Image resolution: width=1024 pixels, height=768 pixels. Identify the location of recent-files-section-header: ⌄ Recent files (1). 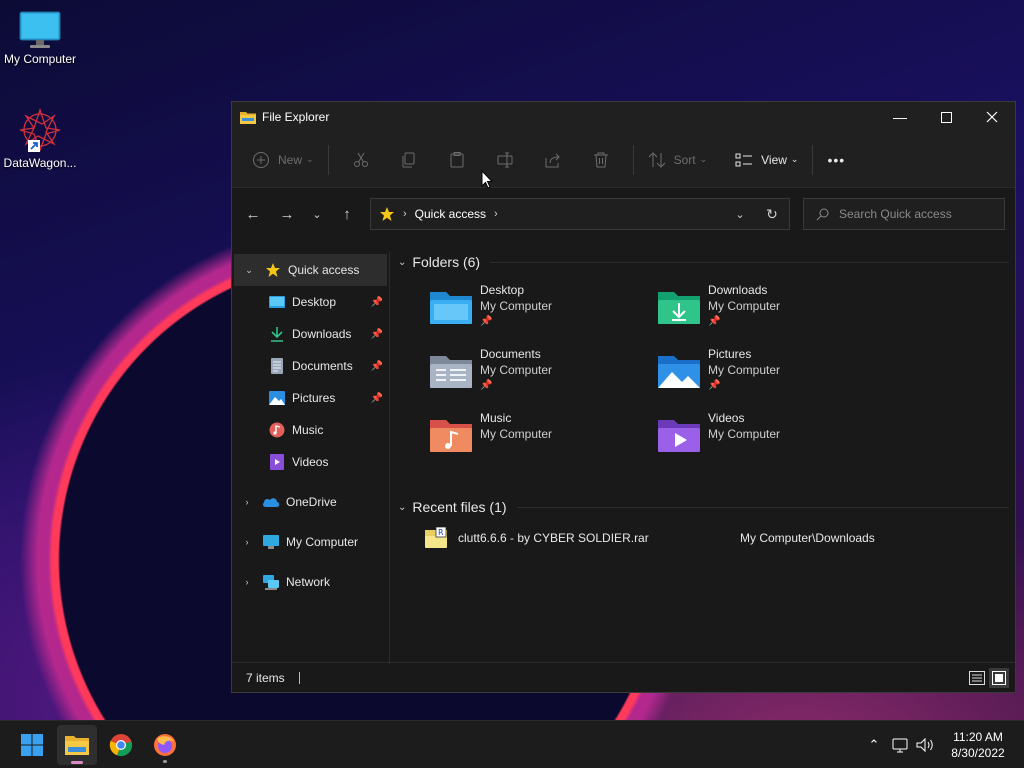
(706, 507).